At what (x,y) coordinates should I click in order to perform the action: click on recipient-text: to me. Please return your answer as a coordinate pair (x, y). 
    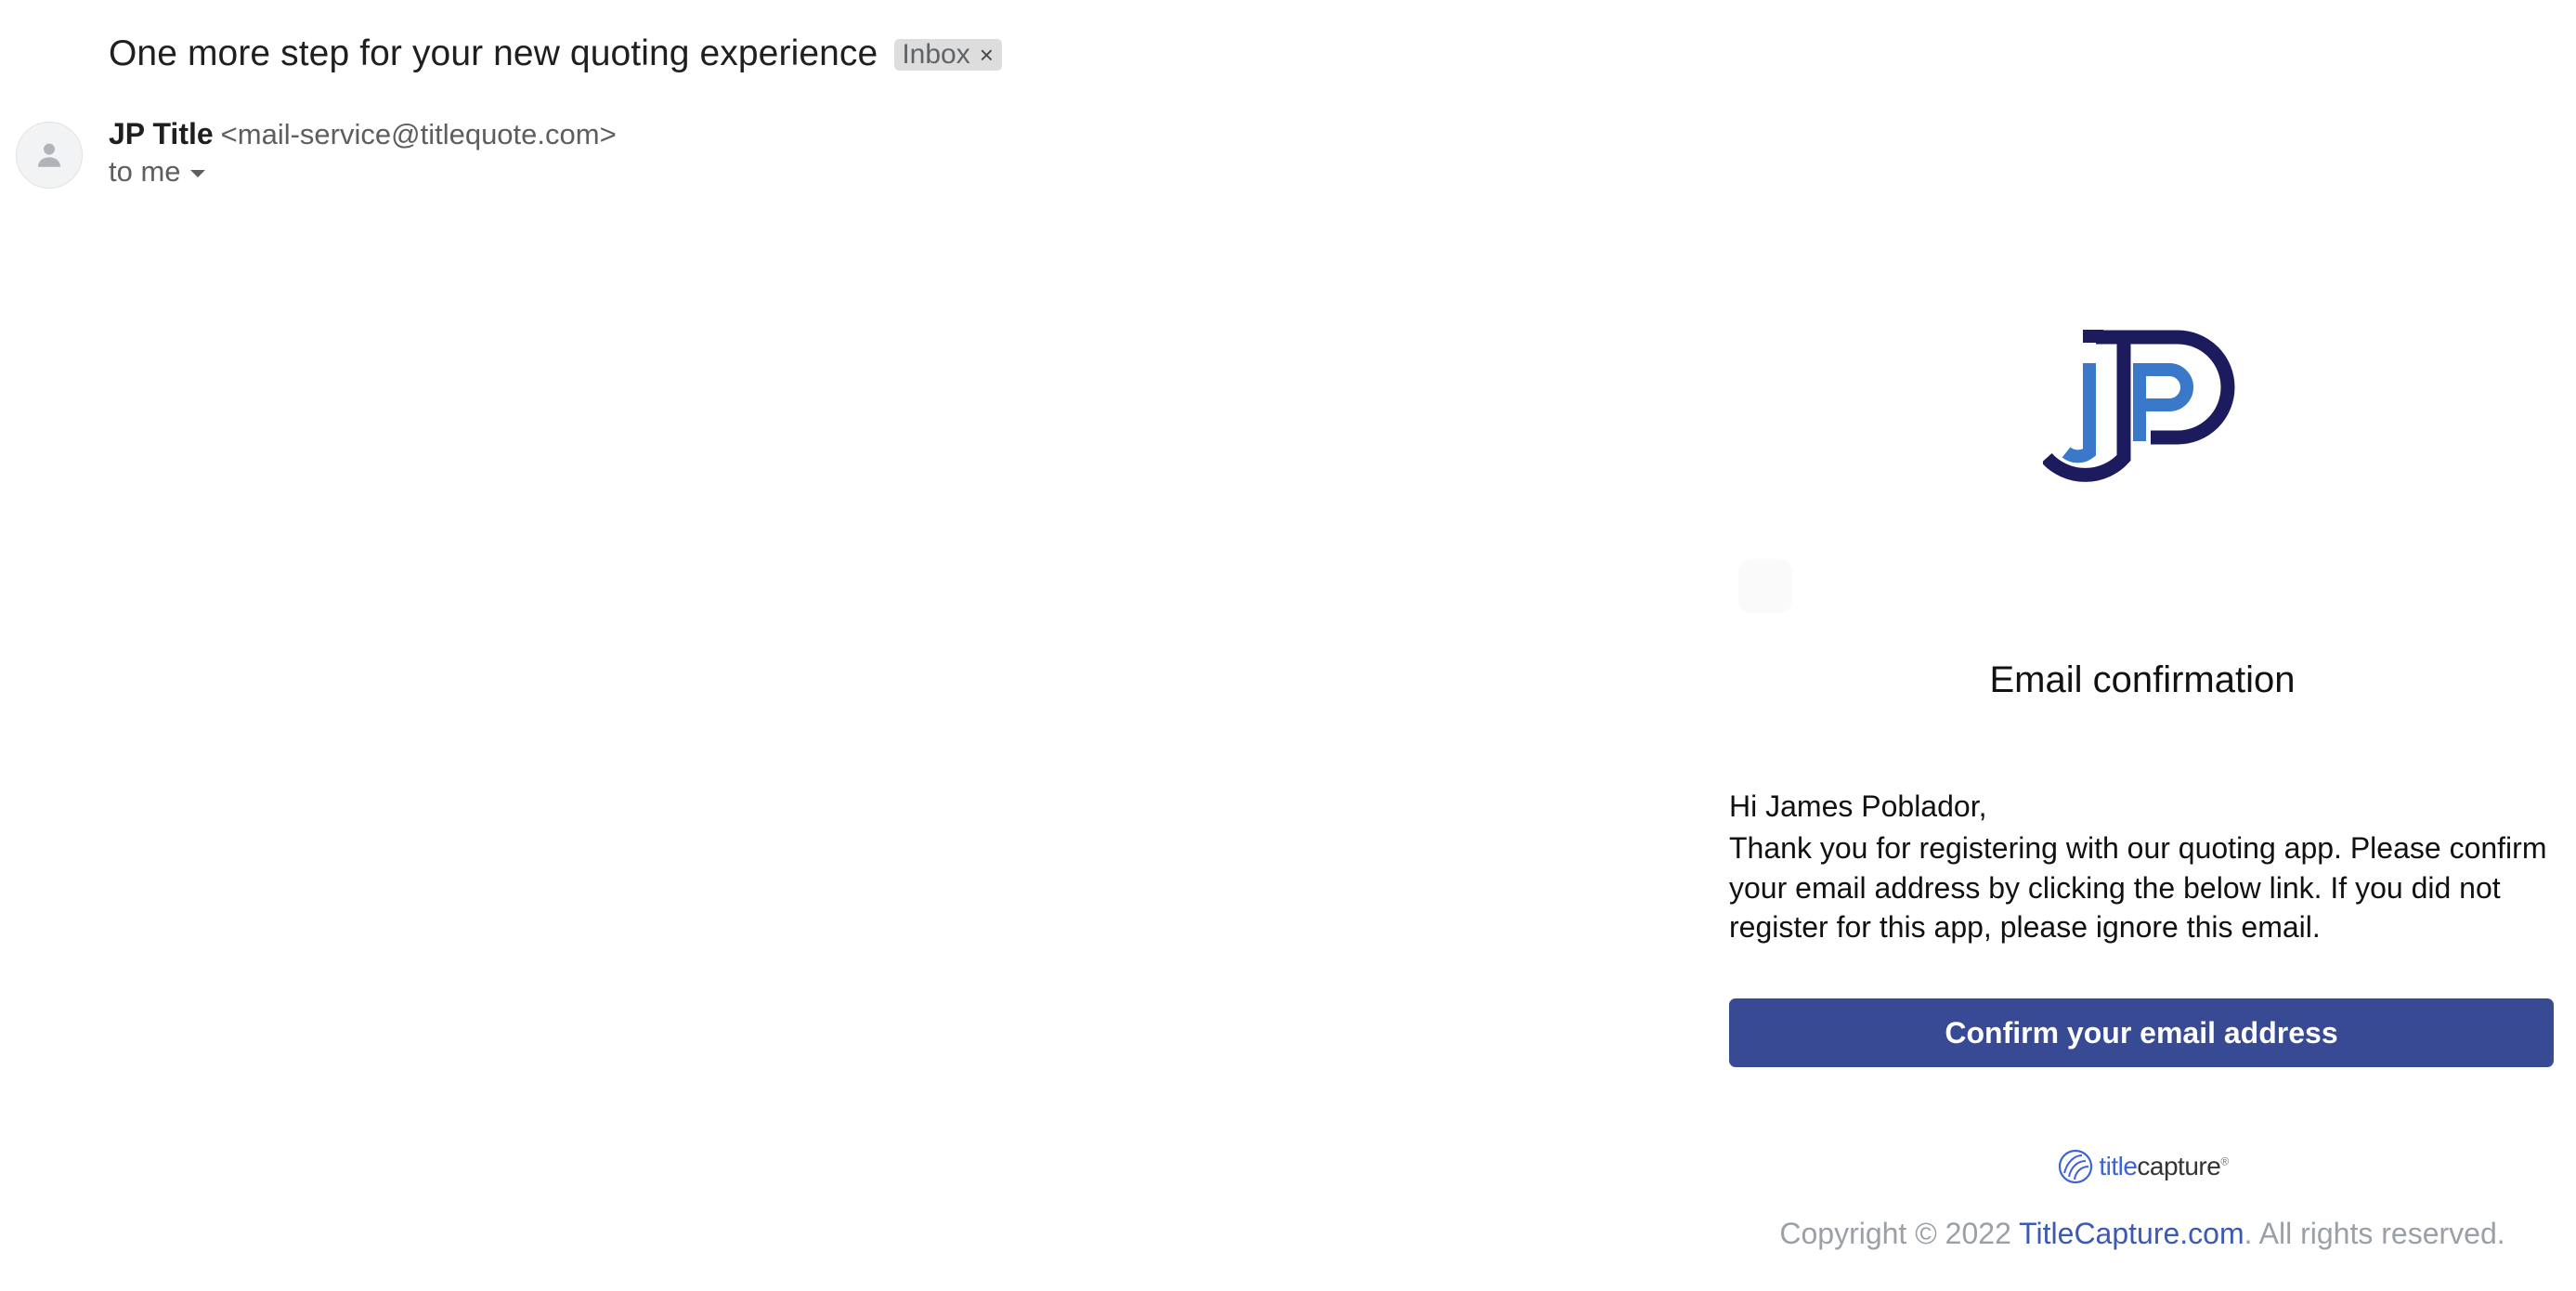
    Looking at the image, I should click on (145, 171).